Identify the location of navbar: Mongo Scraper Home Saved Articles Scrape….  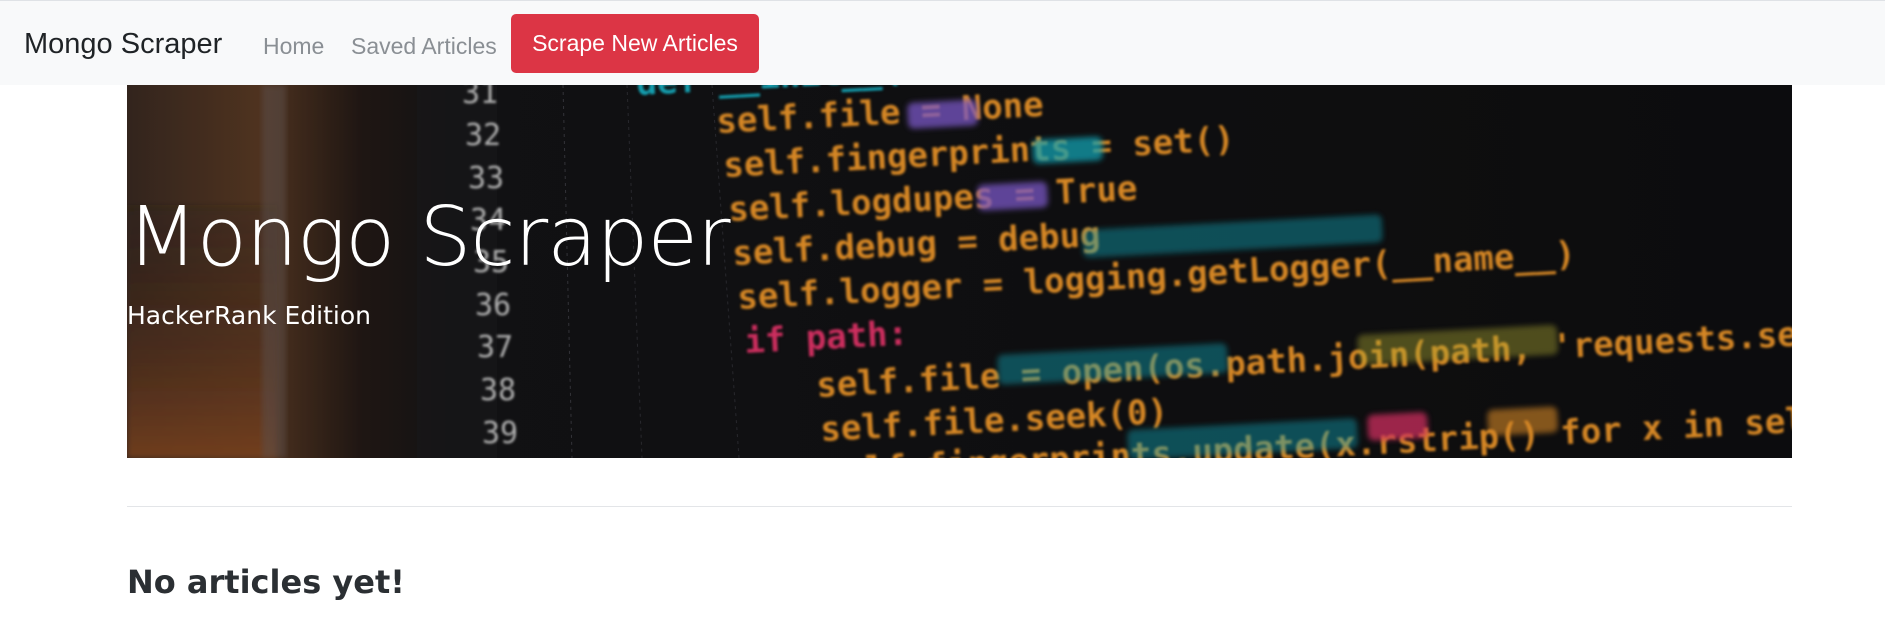
(942, 42).